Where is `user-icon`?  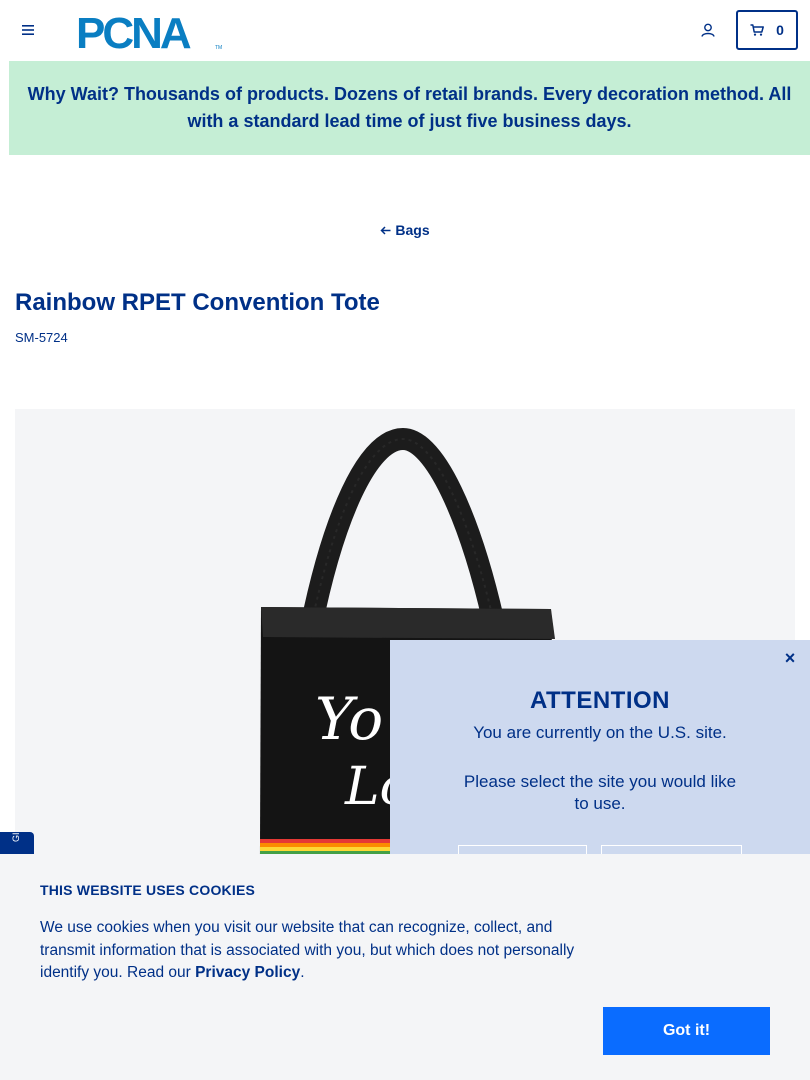
user-icon is located at coordinates (708, 30).